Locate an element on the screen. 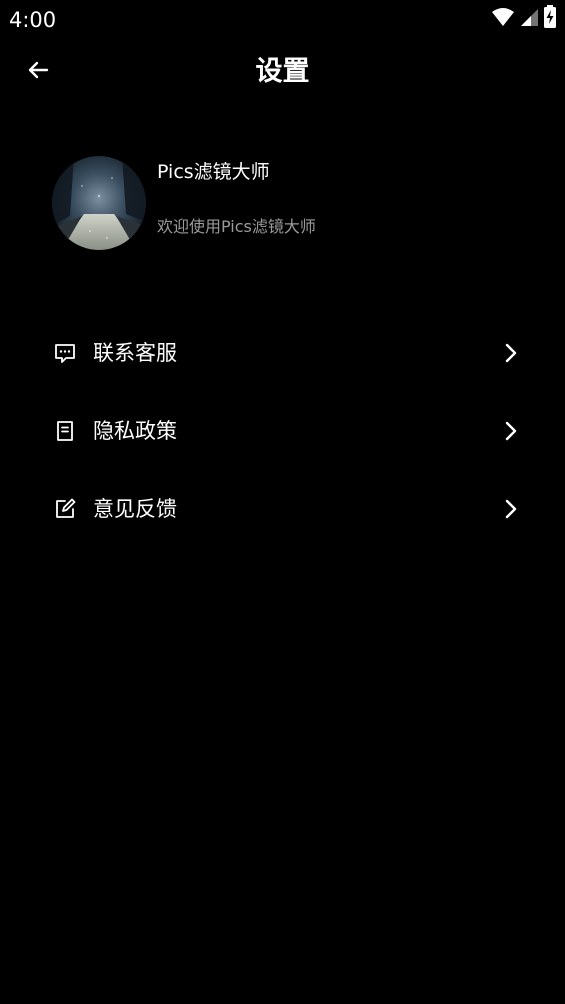 The image size is (565, 1004). profile-name: Pics滤镜大师 is located at coordinates (213, 172).